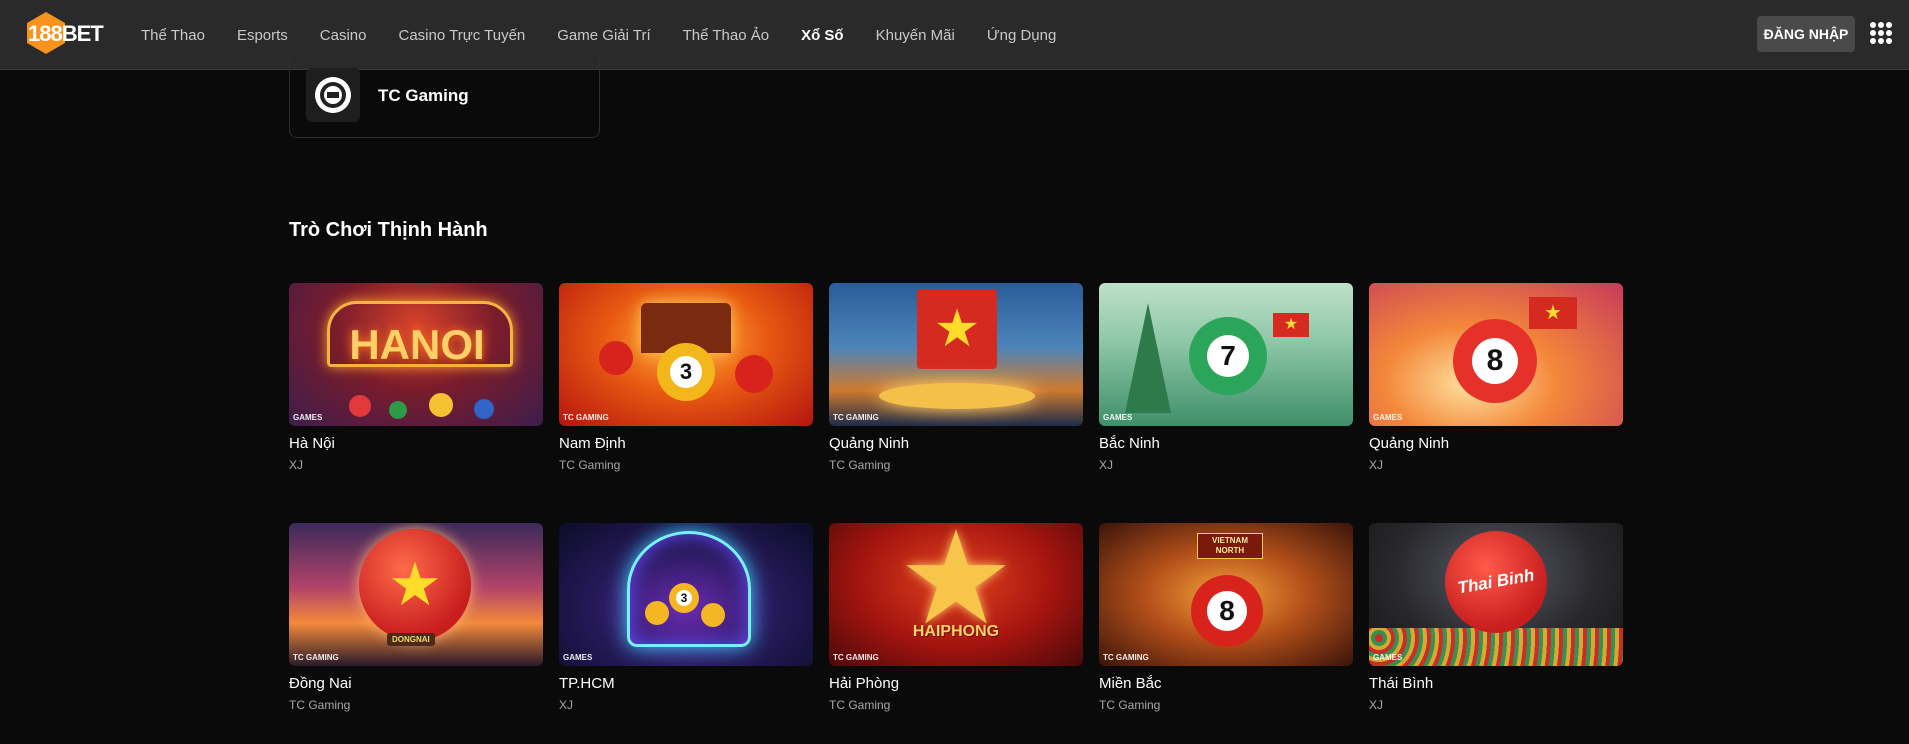 The image size is (1909, 744). Describe the element at coordinates (603, 35) in the screenshot. I see `nav-item-game-giai-tri: Game Giải Trí` at that location.